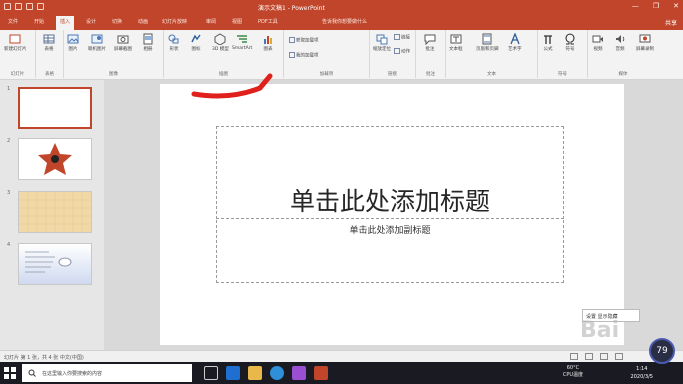  What do you see at coordinates (40, 6) in the screenshot?
I see `start-from-beginning-icon` at bounding box center [40, 6].